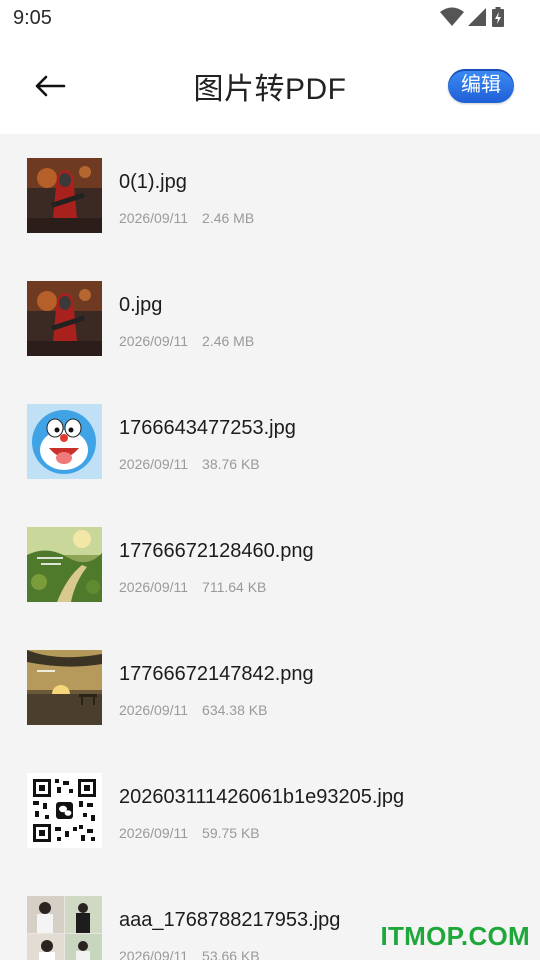  Describe the element at coordinates (270, 687) in the screenshot. I see `list-item: 17766672147842.png 2026/09/11 634.38 KB` at that location.